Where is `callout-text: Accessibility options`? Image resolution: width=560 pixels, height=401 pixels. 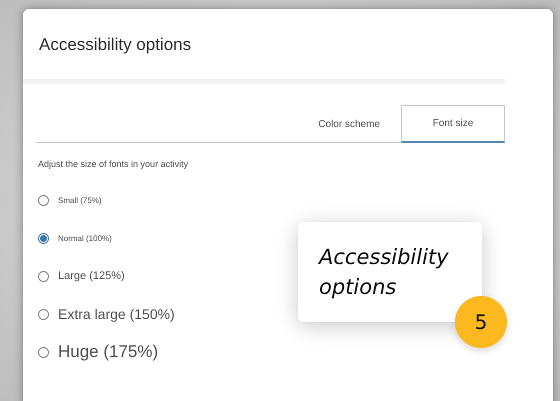
callout-text: Accessibility options is located at coordinates (384, 272).